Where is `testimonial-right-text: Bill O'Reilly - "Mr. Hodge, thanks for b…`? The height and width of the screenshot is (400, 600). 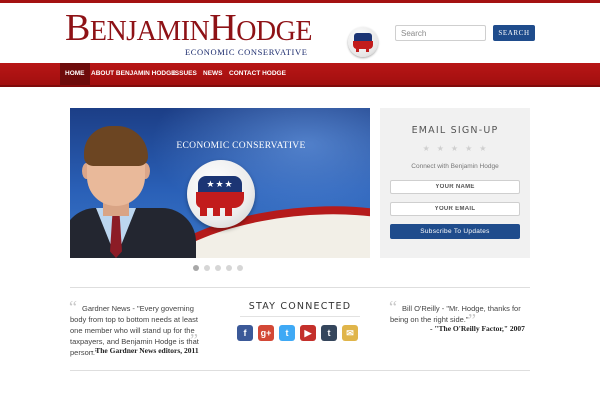 testimonial-right-text: Bill O'Reilly - "Mr. Hodge, thanks for b… is located at coordinates (455, 314).